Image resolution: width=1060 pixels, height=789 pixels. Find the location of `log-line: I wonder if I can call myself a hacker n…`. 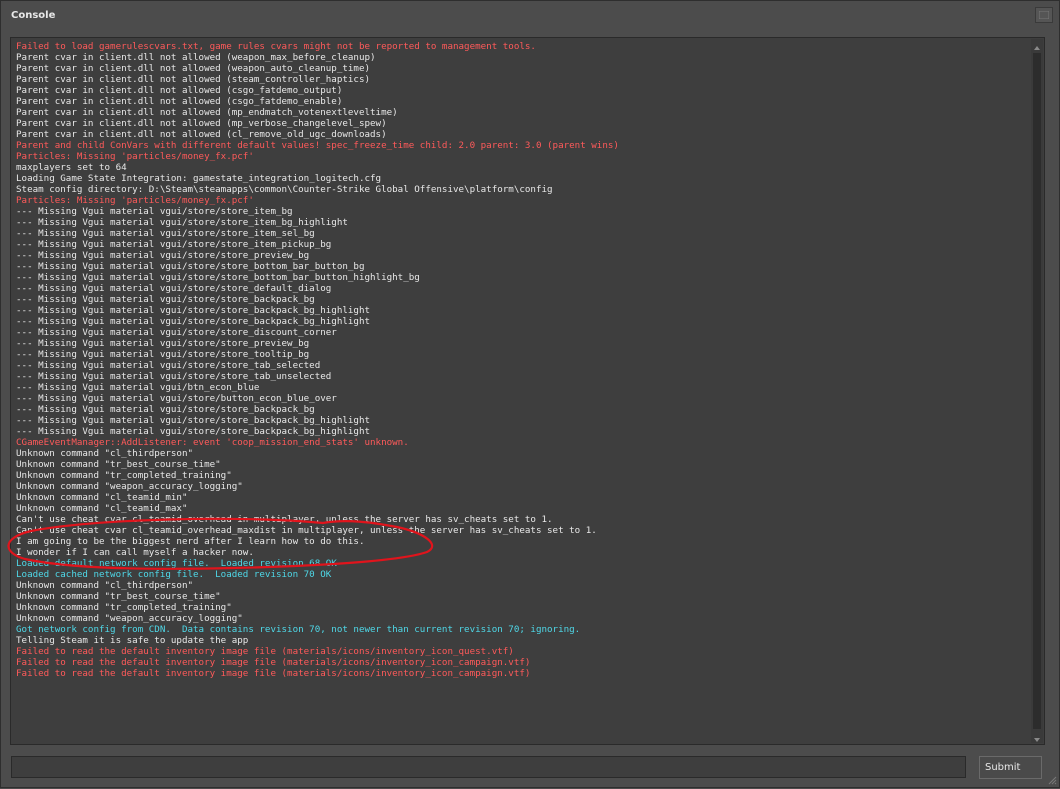

log-line: I wonder if I can call myself a hacker n… is located at coordinates (135, 552).